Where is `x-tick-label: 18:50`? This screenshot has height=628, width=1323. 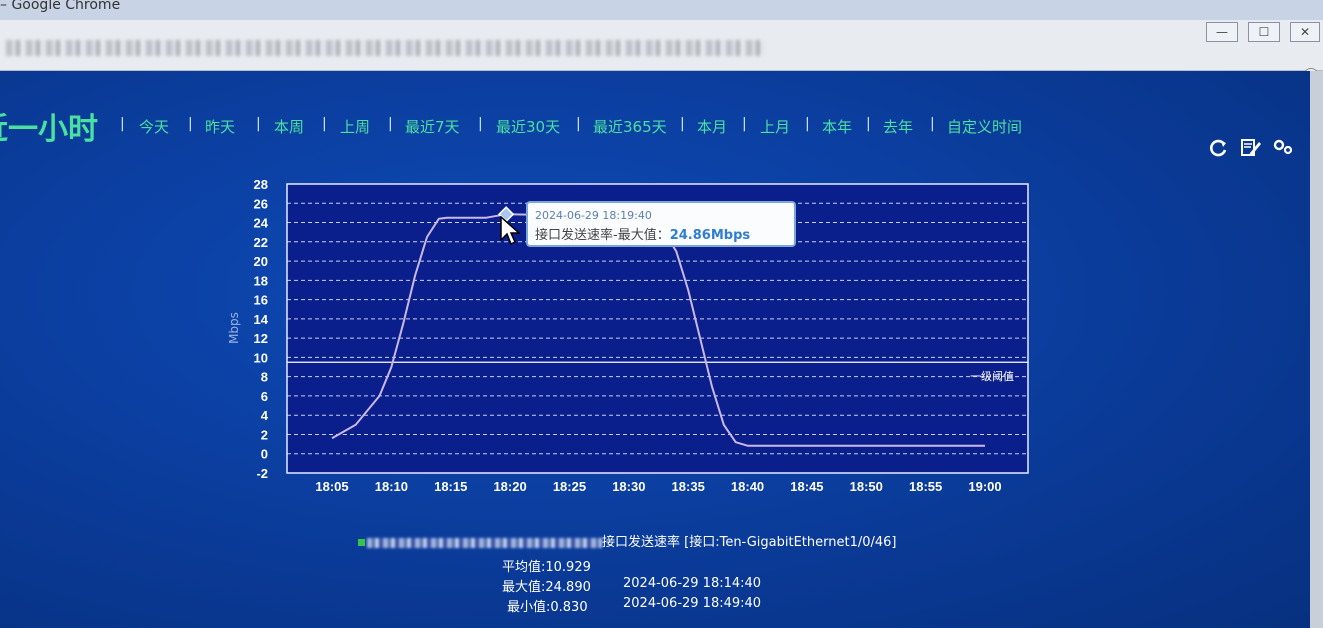
x-tick-label: 18:50 is located at coordinates (866, 486).